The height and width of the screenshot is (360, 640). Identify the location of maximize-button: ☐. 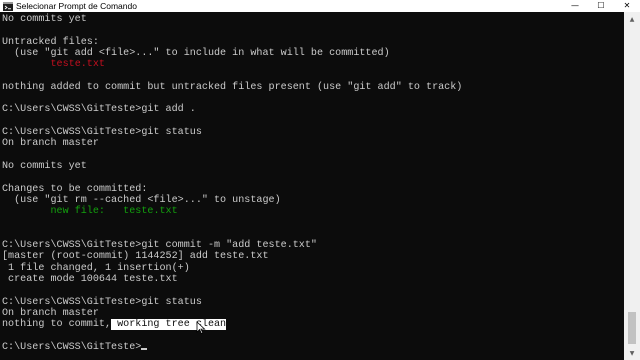
(601, 6).